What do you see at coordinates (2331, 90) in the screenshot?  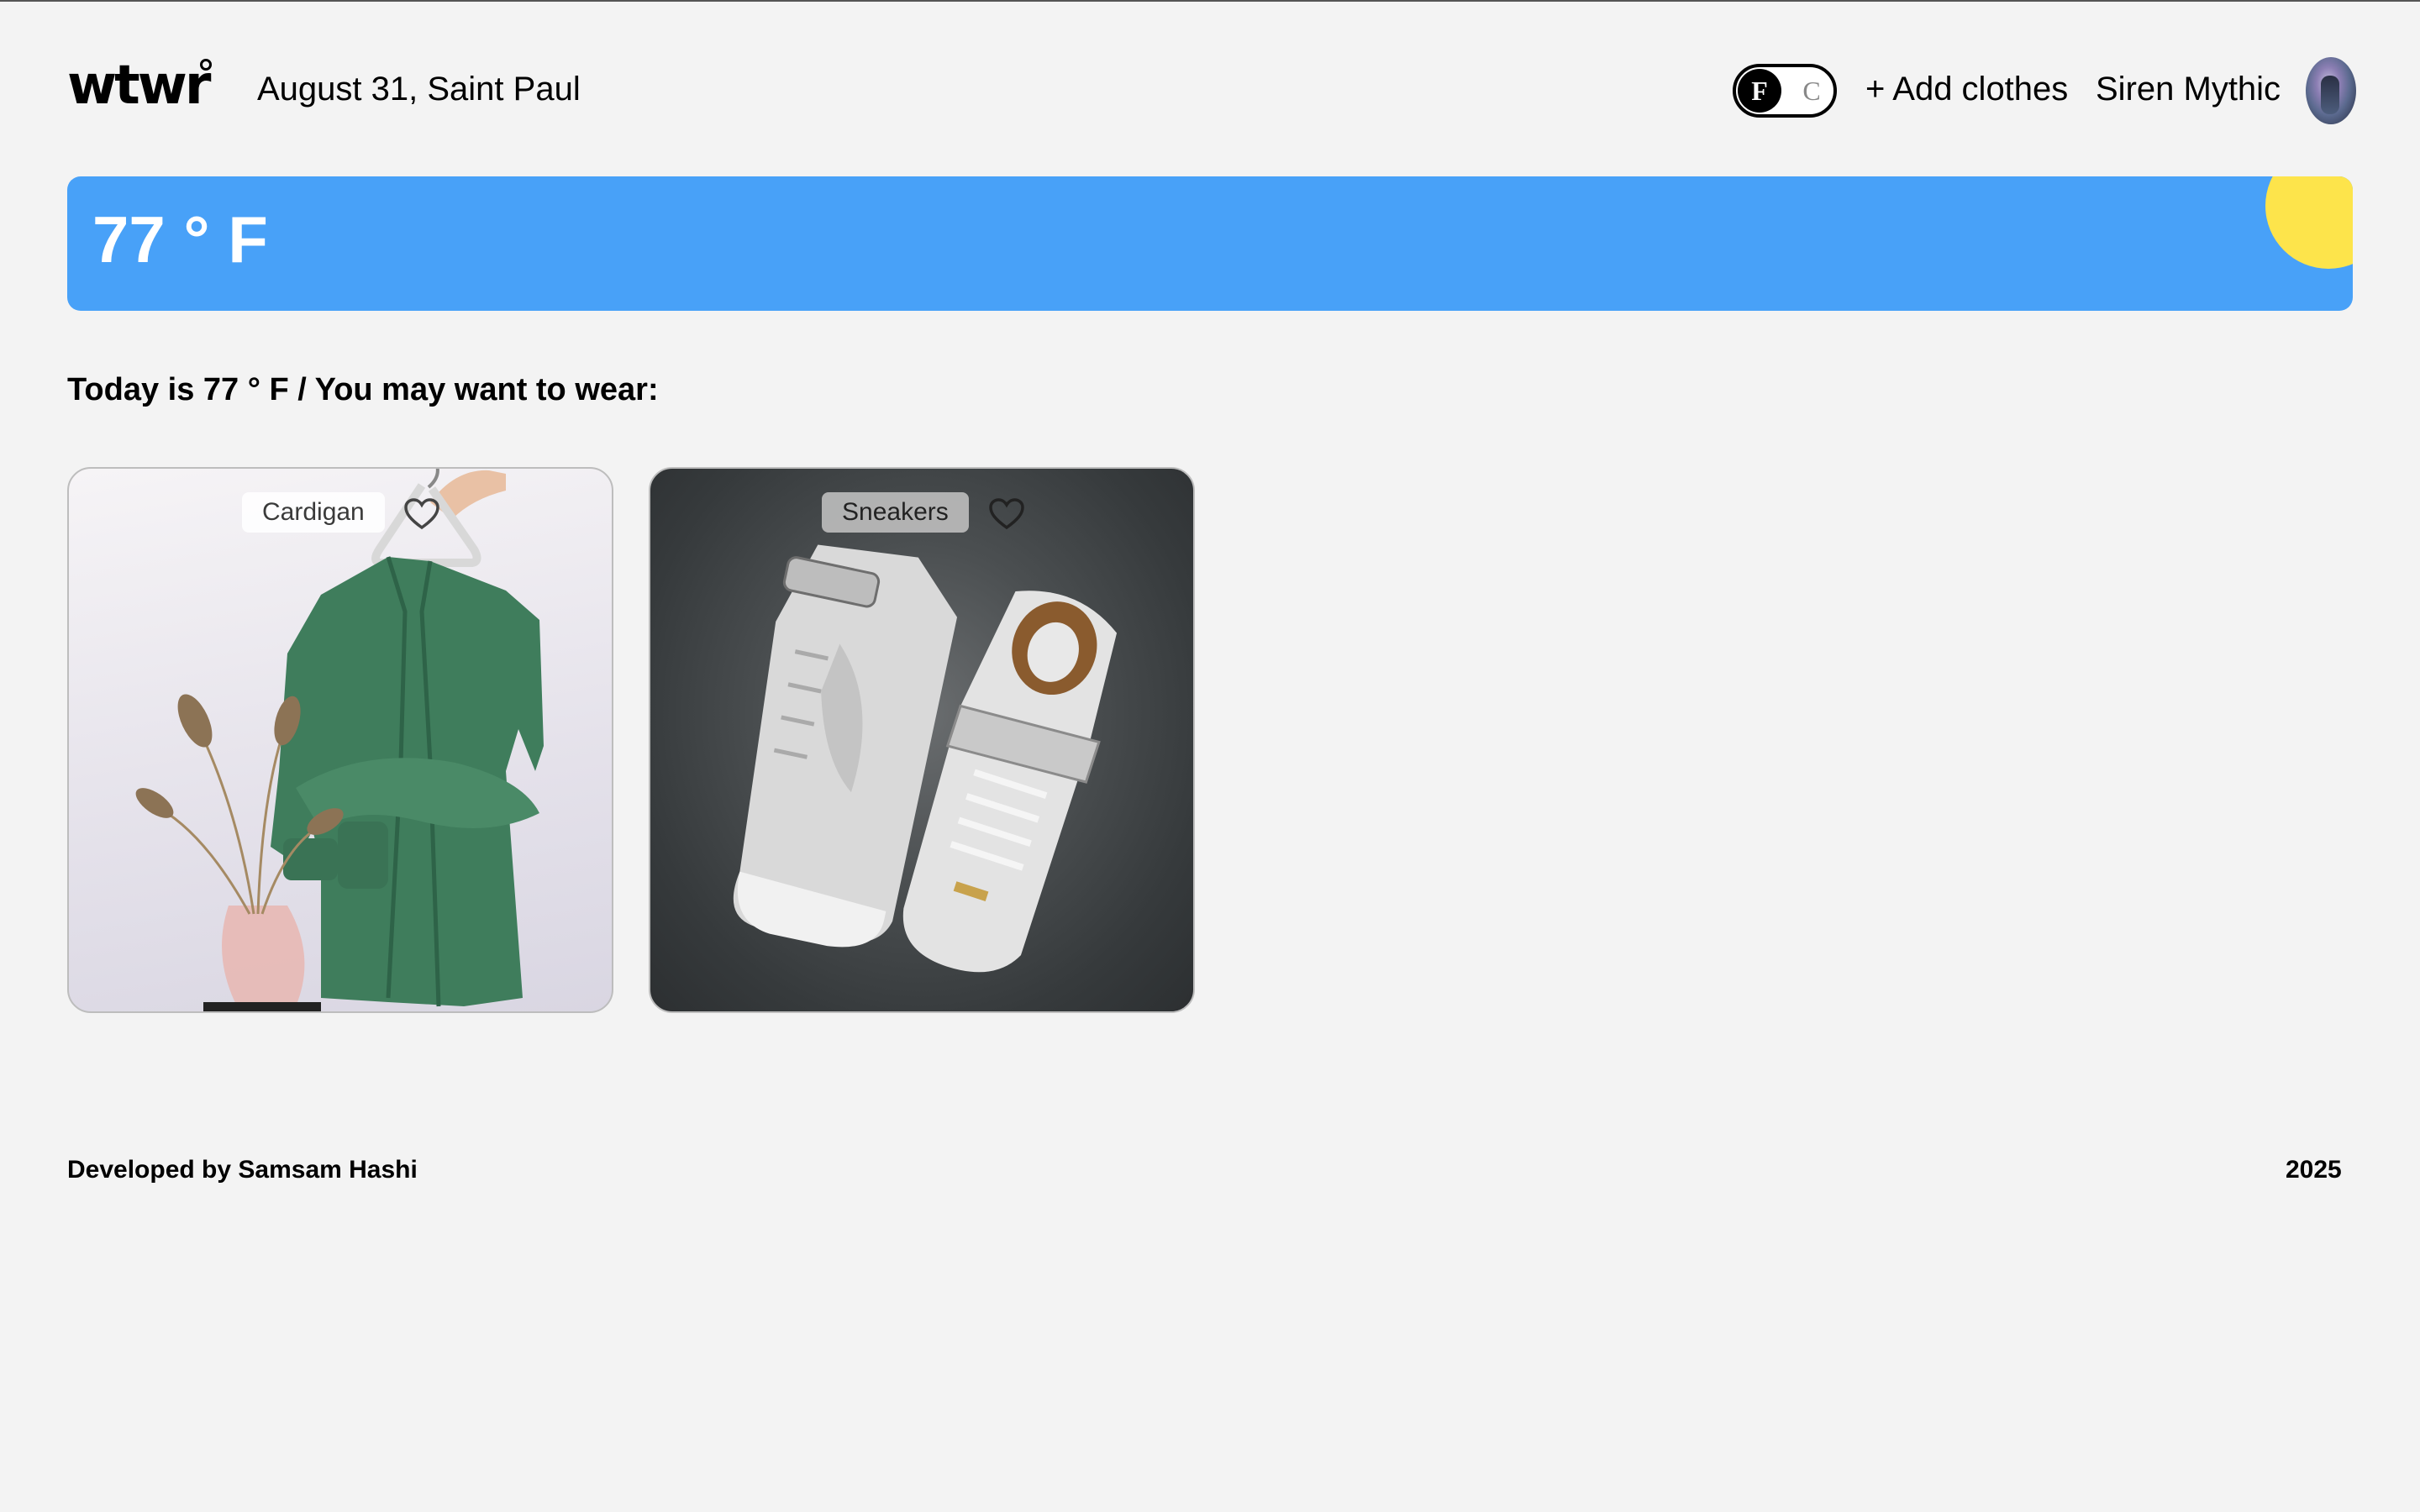 I see `avatar` at bounding box center [2331, 90].